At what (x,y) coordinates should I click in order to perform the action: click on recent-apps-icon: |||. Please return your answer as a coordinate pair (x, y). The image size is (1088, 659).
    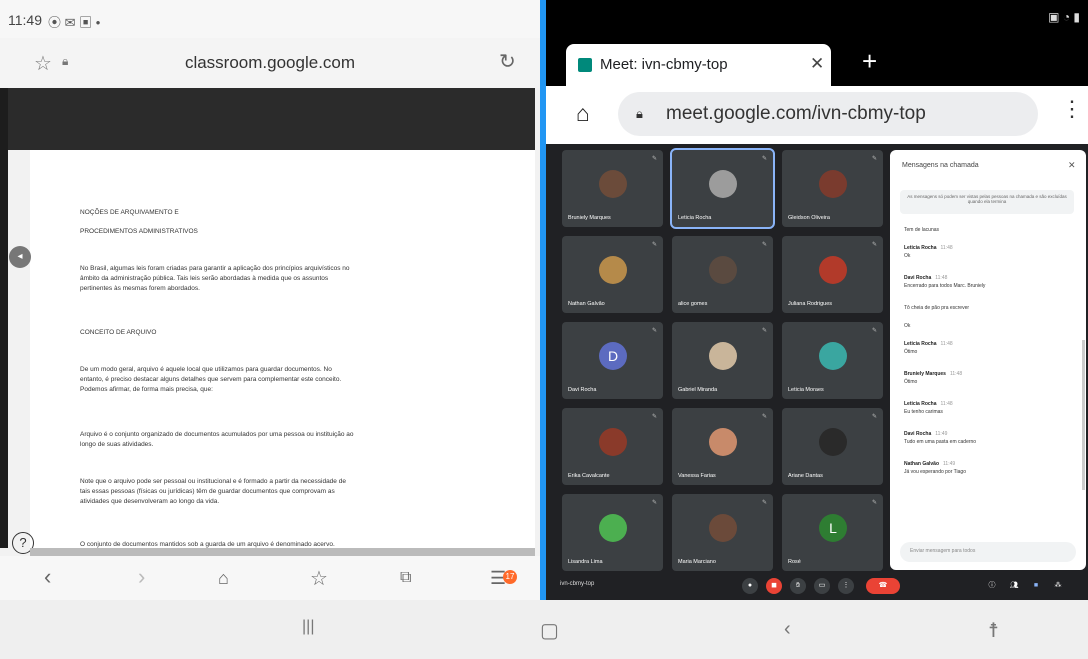
    Looking at the image, I should click on (308, 627).